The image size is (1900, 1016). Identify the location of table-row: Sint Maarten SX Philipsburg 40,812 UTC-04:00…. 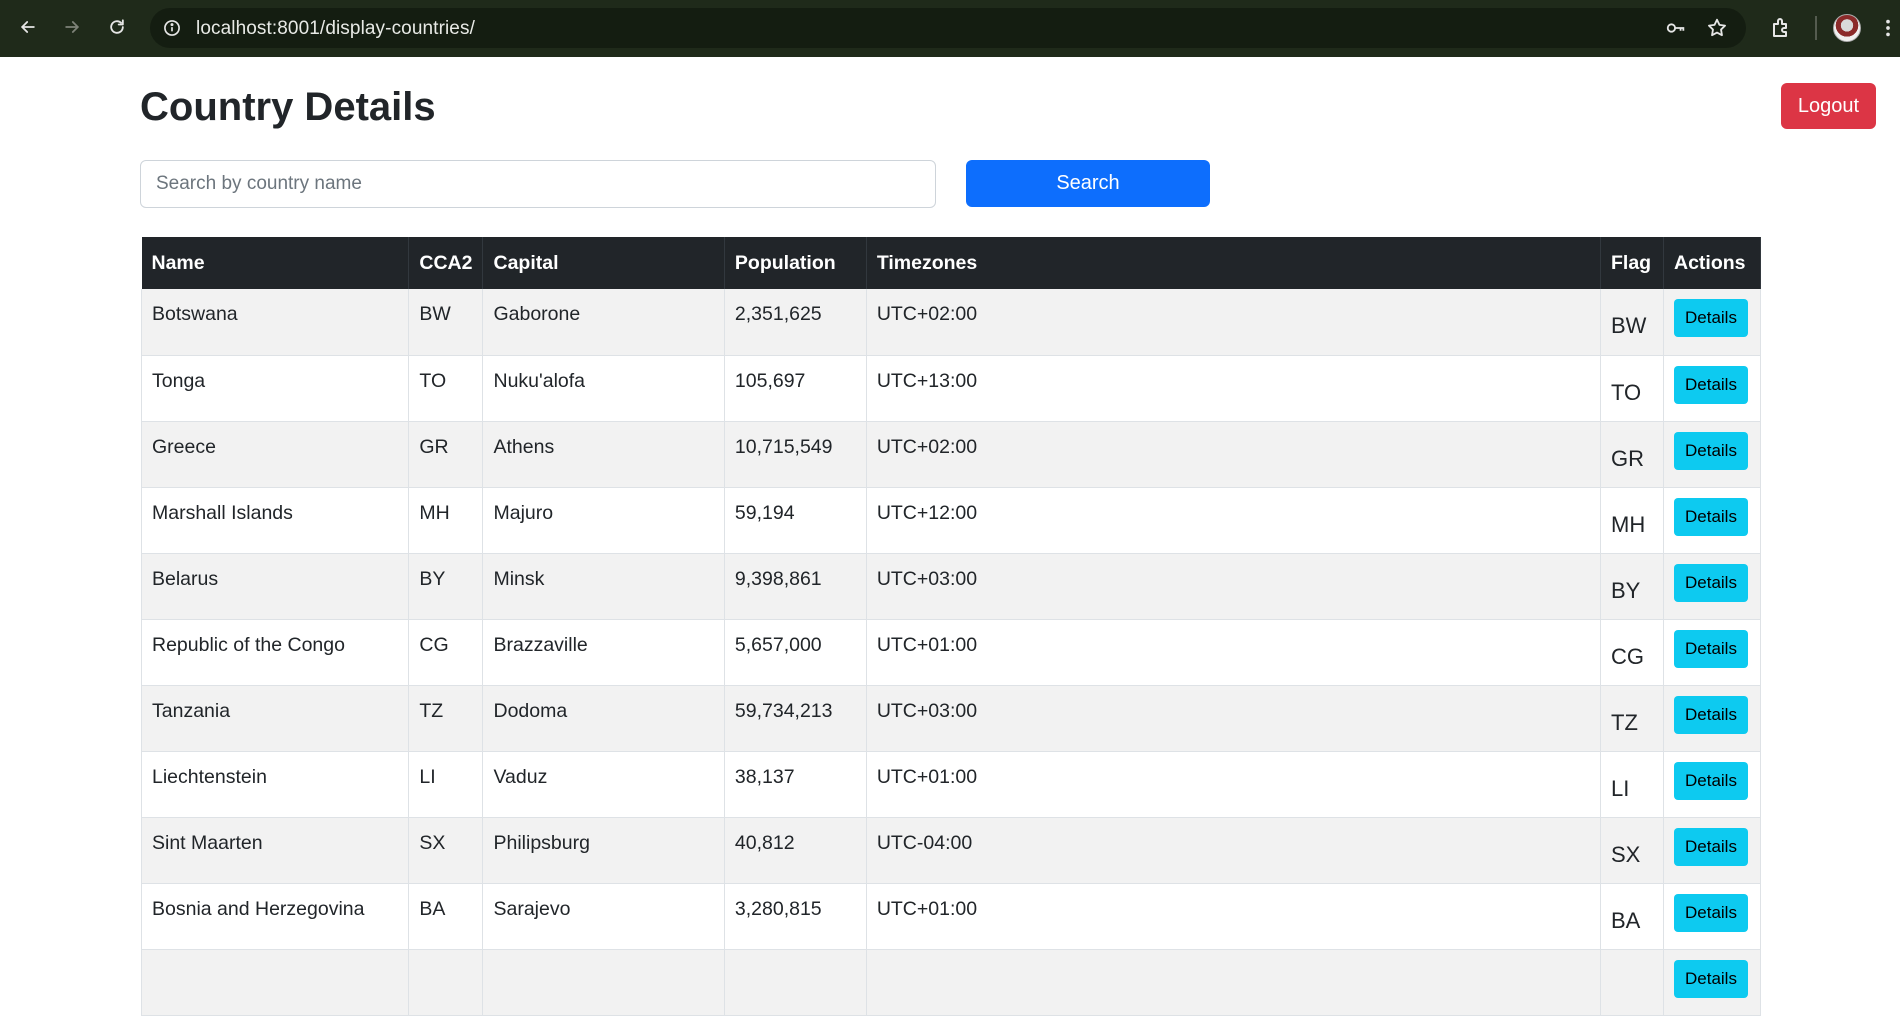
(951, 850).